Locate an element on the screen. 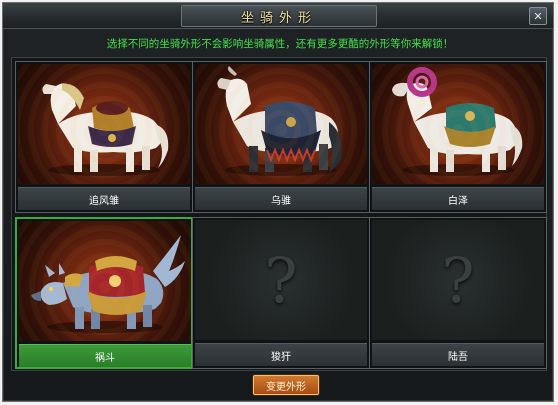  mount-card-3: 白泽 is located at coordinates (458, 137).